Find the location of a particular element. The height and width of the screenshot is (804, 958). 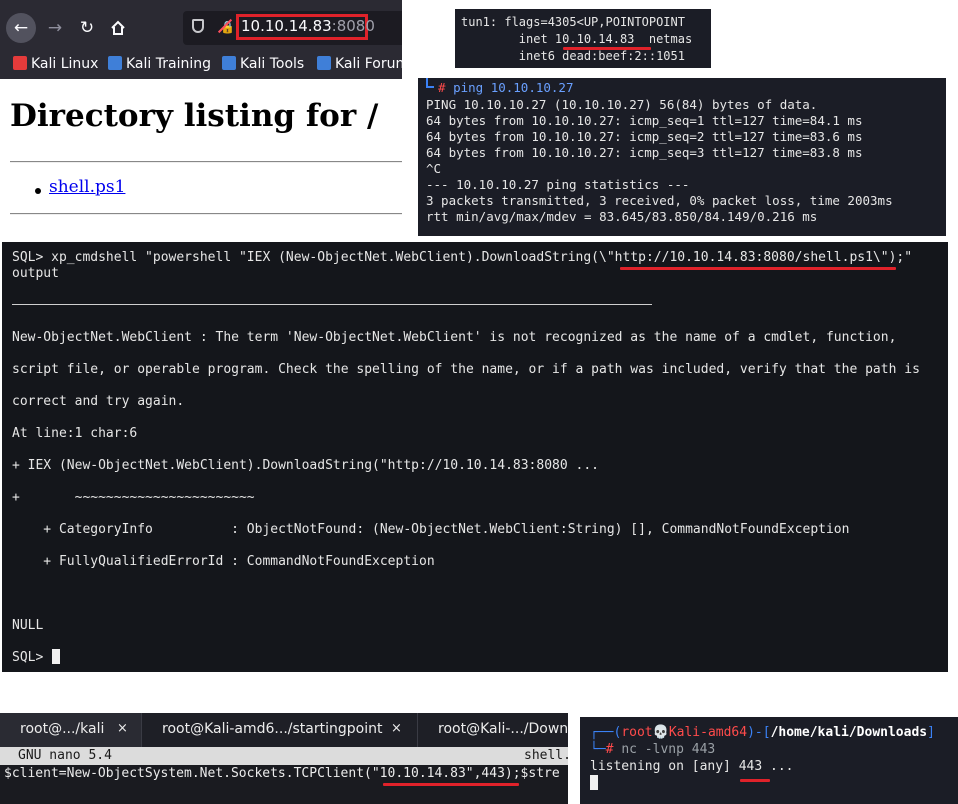

nano-version: GNU nano 5.4 is located at coordinates (65, 755).